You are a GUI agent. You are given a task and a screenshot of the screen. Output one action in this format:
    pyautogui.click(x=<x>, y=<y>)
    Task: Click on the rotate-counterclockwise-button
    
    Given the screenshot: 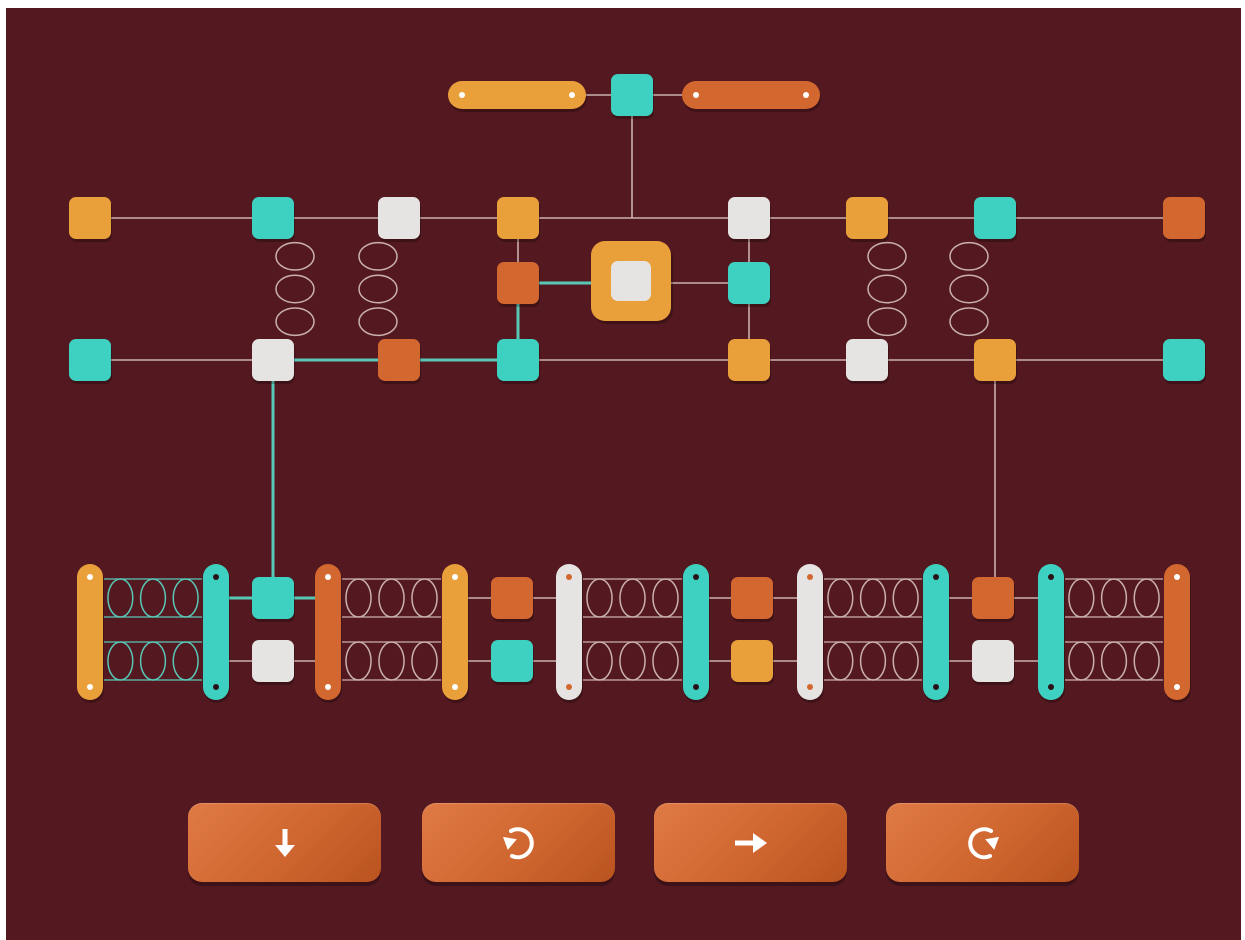 What is the action you would take?
    pyautogui.click(x=518, y=842)
    